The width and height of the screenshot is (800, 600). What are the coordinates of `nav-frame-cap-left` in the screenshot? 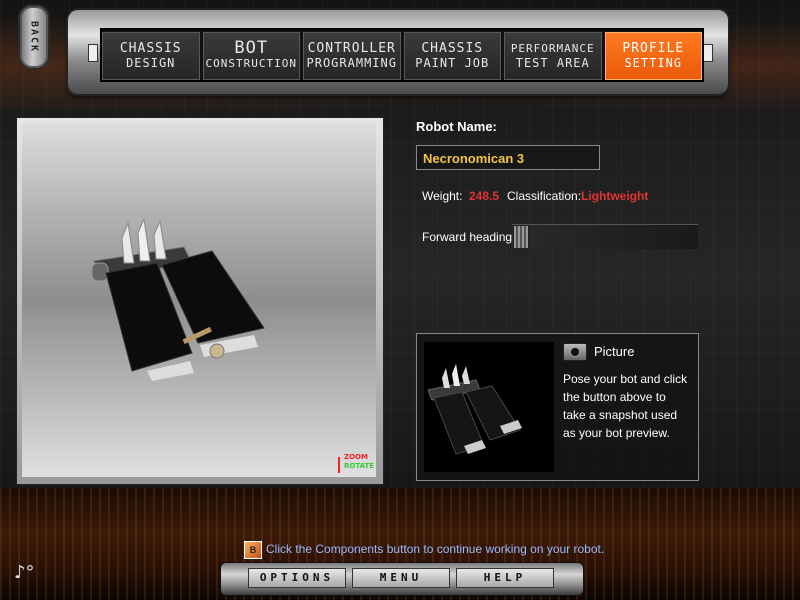 It's located at (93, 53).